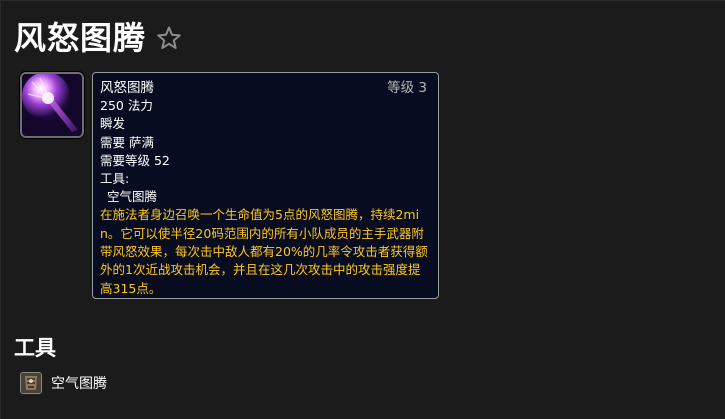  Describe the element at coordinates (31, 383) in the screenshot. I see `air-totem-icon` at that location.